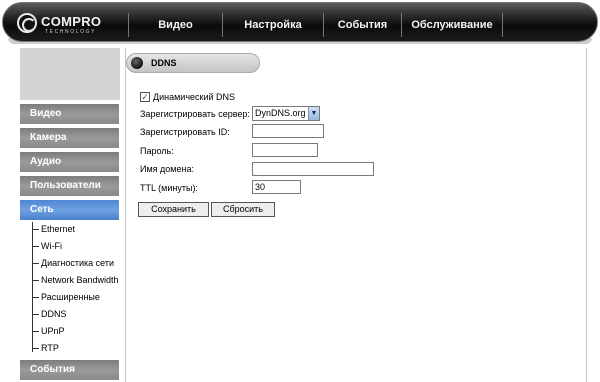  What do you see at coordinates (69, 210) in the screenshot?
I see `sidebar-item-network: Сеть` at bounding box center [69, 210].